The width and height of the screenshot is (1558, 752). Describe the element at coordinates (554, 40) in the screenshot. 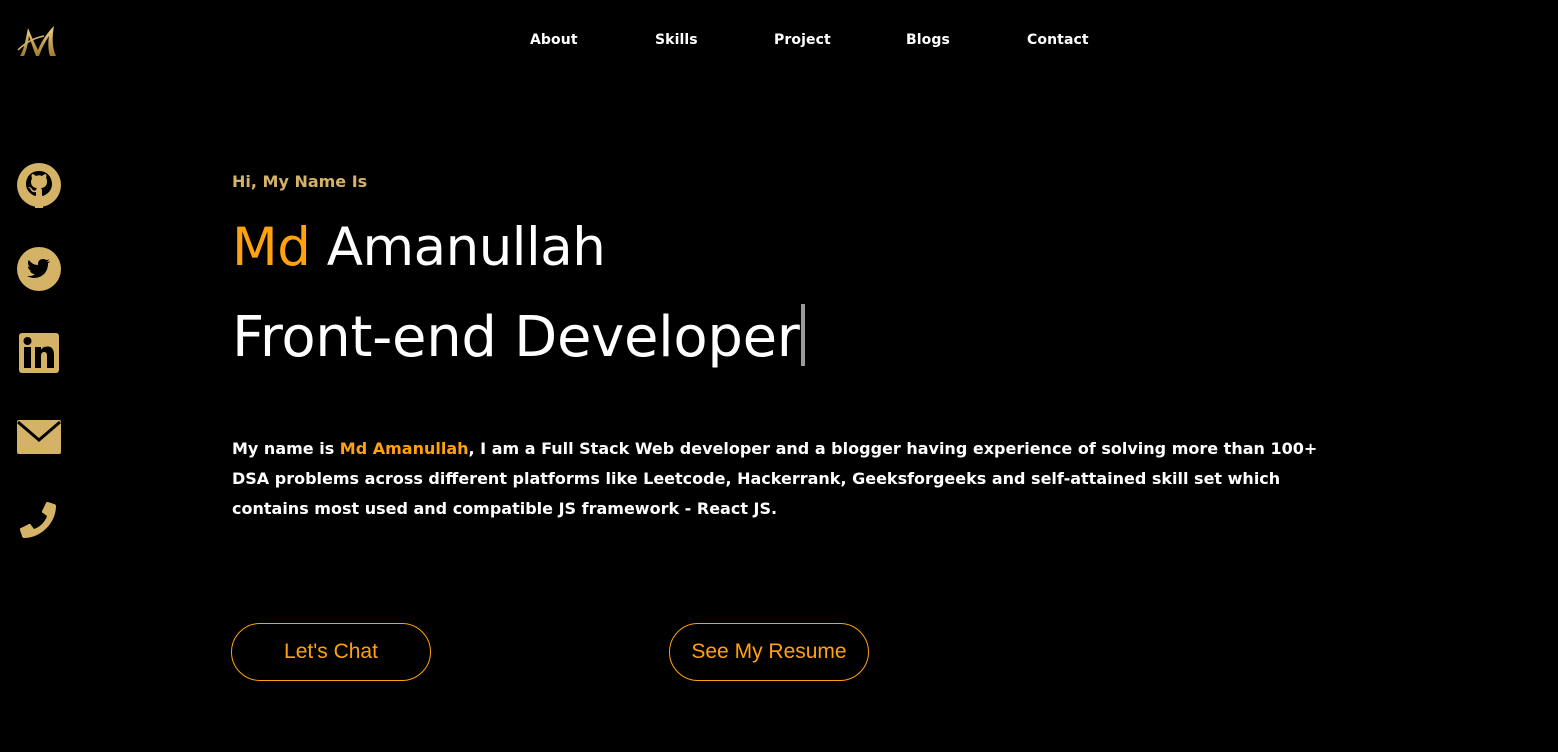

I see `nav-about: About` at that location.